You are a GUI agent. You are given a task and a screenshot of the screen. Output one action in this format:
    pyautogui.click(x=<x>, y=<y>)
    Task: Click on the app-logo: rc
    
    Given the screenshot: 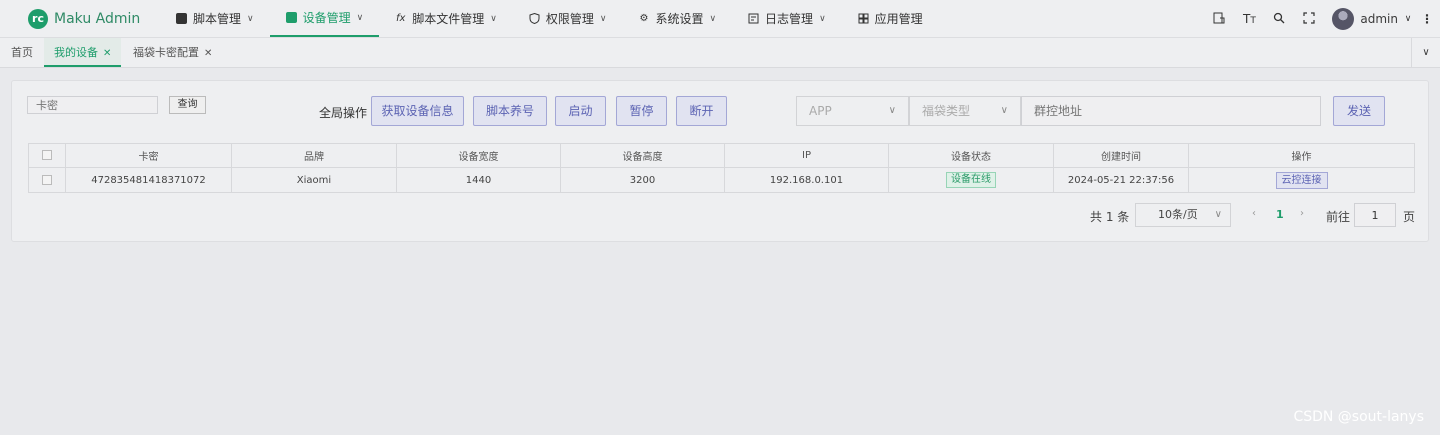 What is the action you would take?
    pyautogui.click(x=38, y=19)
    